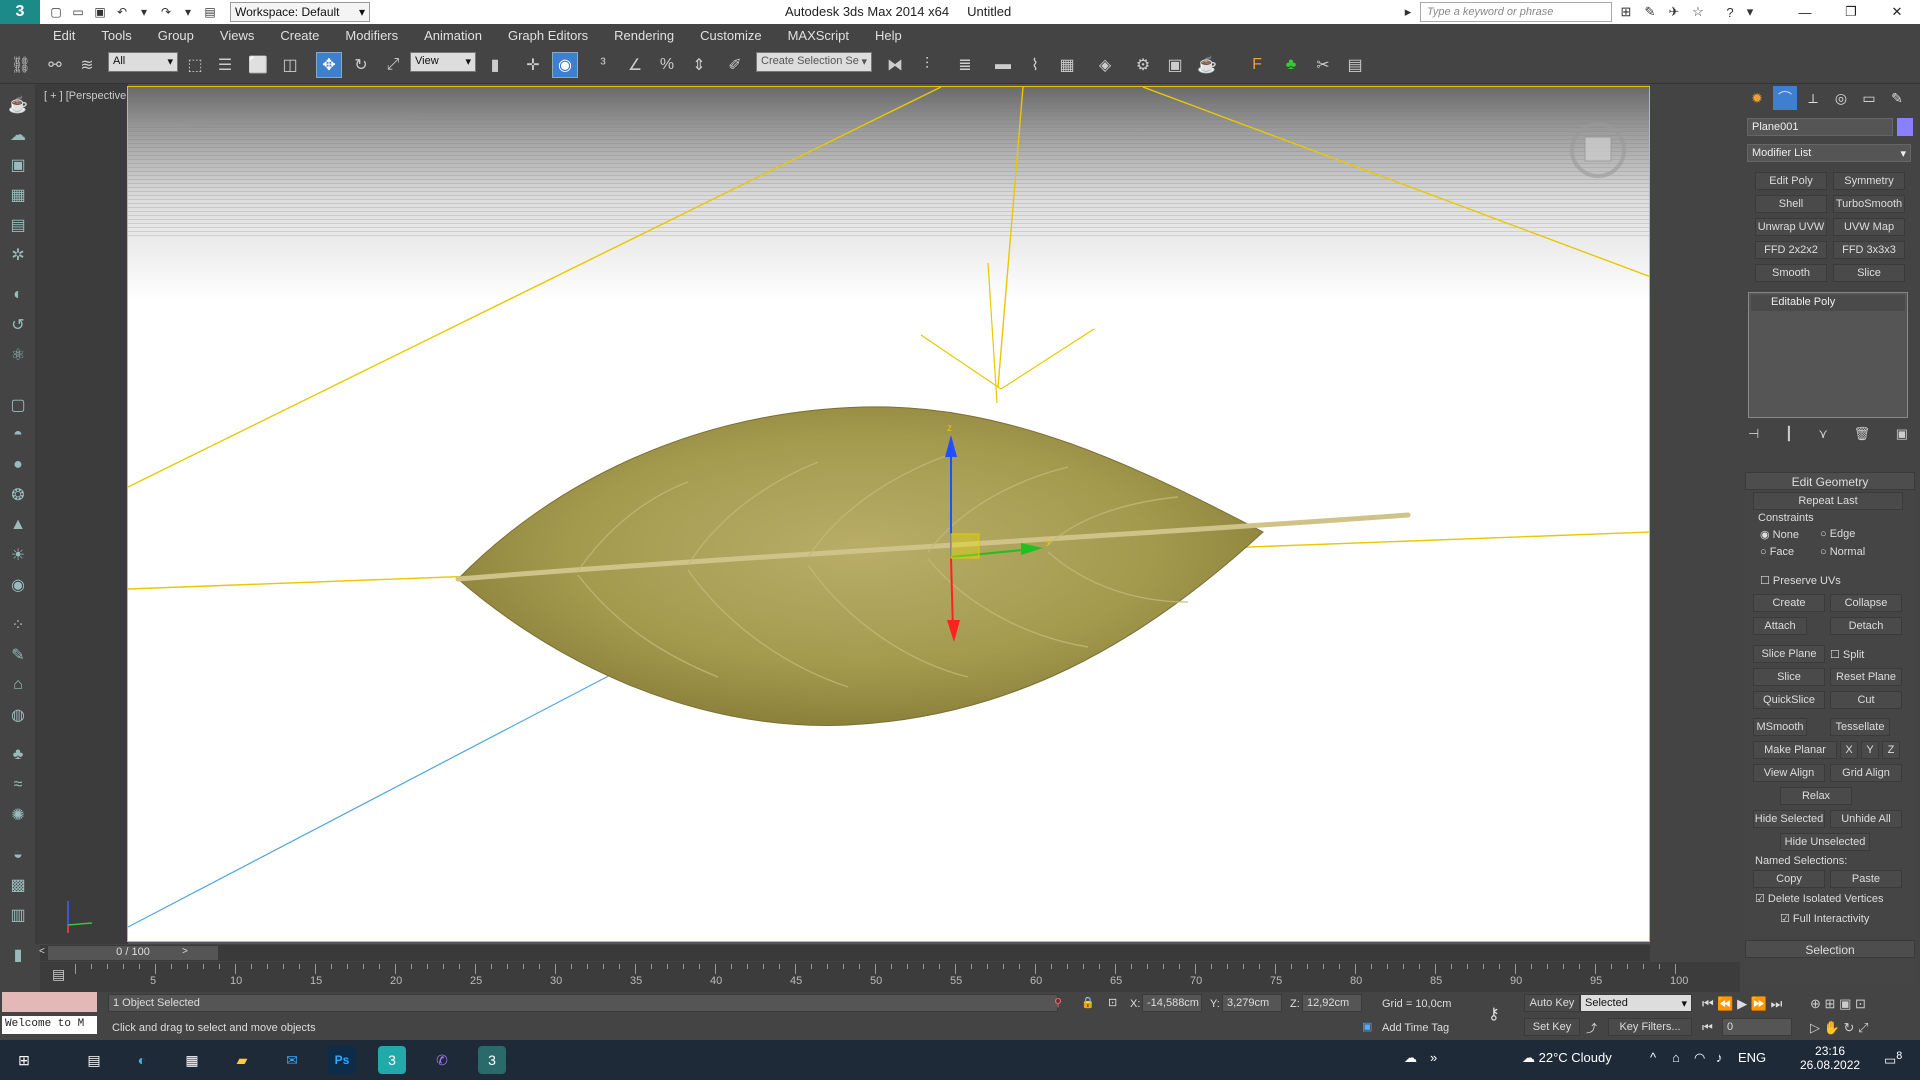  I want to click on weather-widget: ☁ 22°C Cloudy, so click(1567, 1058).